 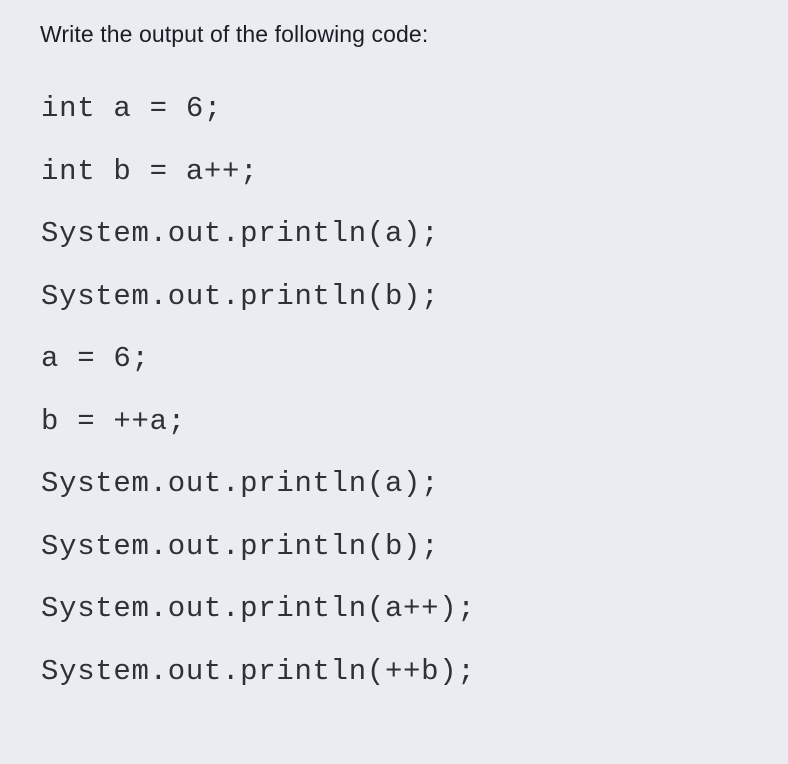 What do you see at coordinates (234, 34) in the screenshot?
I see `page-title: Write the output of the following code:` at bounding box center [234, 34].